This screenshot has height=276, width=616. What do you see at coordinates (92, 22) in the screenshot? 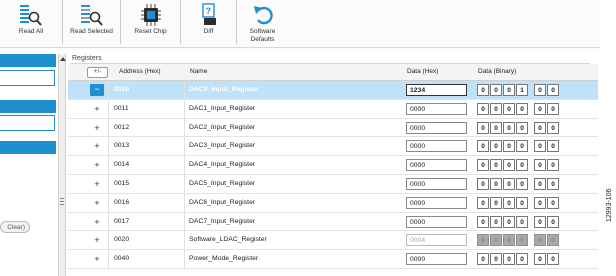
I see `read-selected-button: Read Selected` at bounding box center [92, 22].